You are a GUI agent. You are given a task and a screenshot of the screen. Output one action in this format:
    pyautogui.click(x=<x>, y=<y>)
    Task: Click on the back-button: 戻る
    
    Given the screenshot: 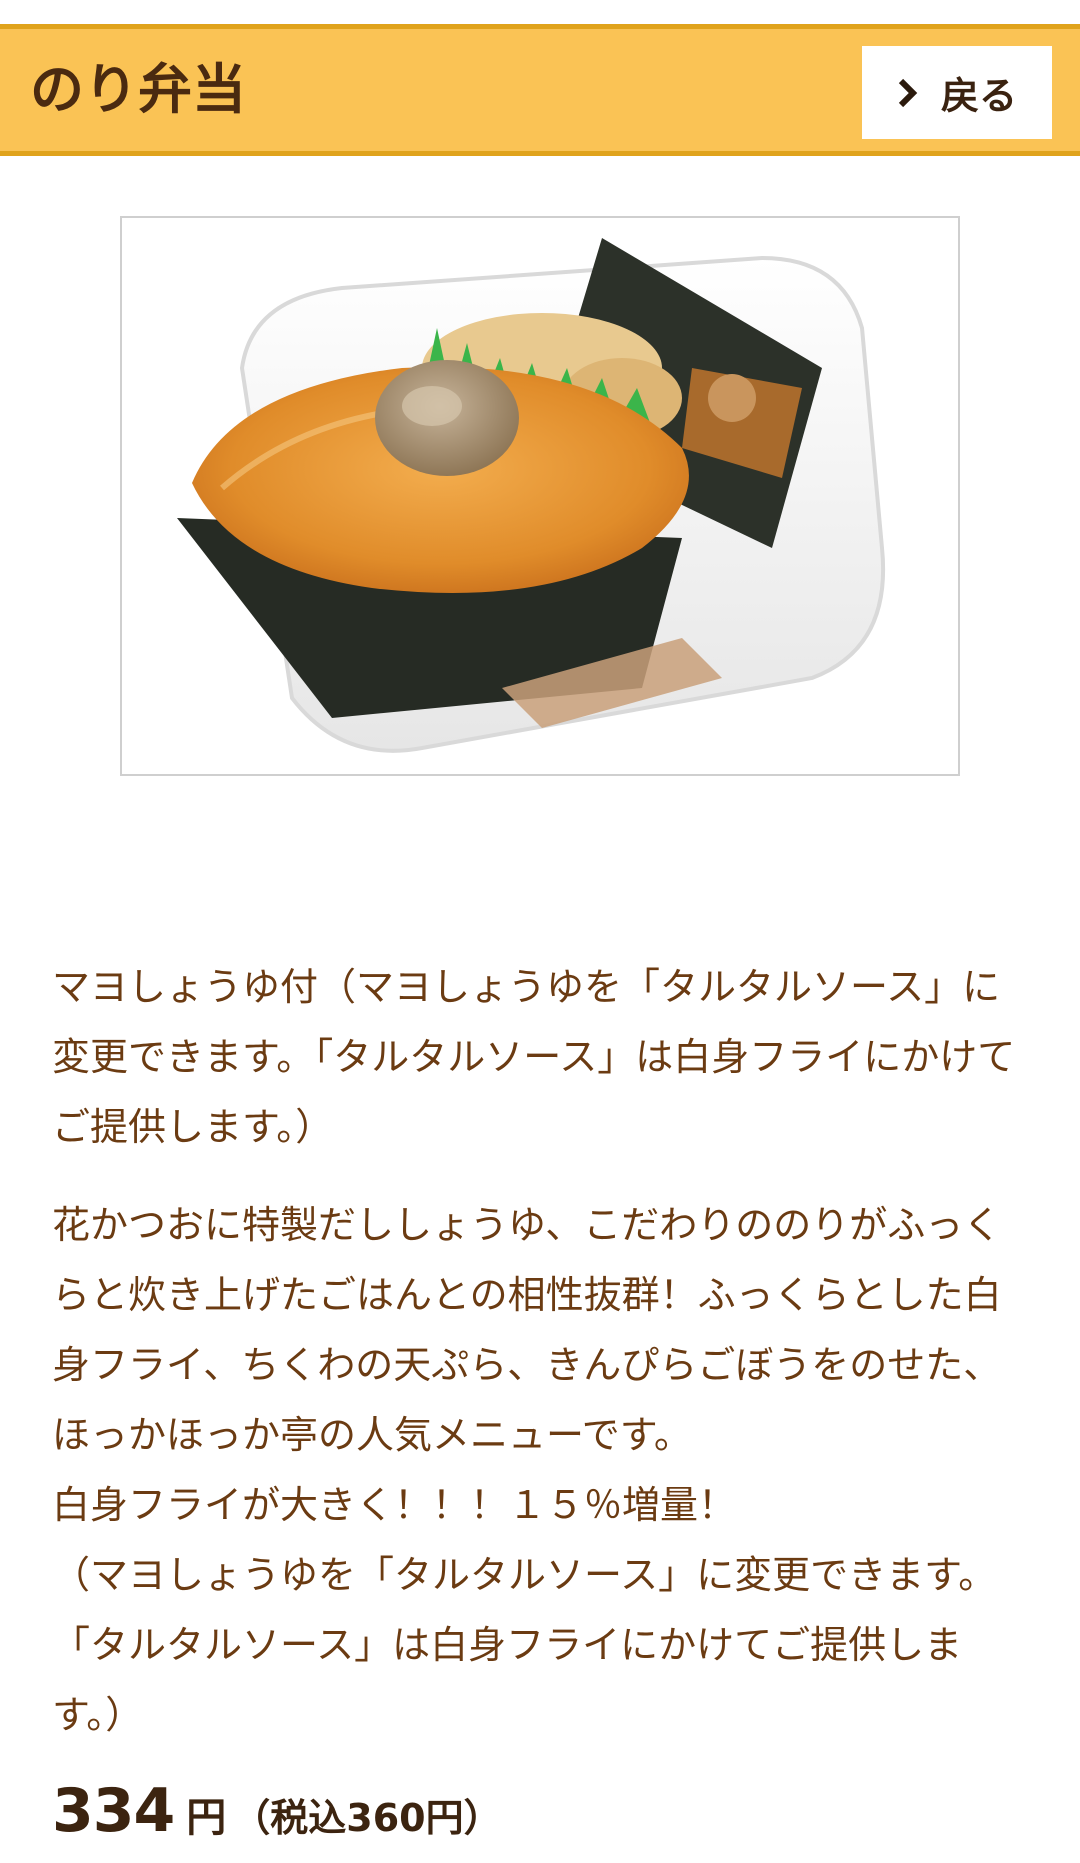 What is the action you would take?
    pyautogui.click(x=957, y=92)
    